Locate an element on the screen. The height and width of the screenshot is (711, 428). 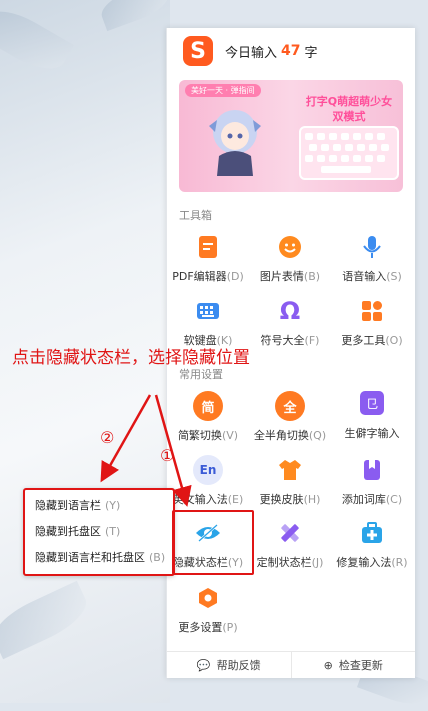
setting-more-settings: 更多设置(P) is located at coordinates (208, 609).